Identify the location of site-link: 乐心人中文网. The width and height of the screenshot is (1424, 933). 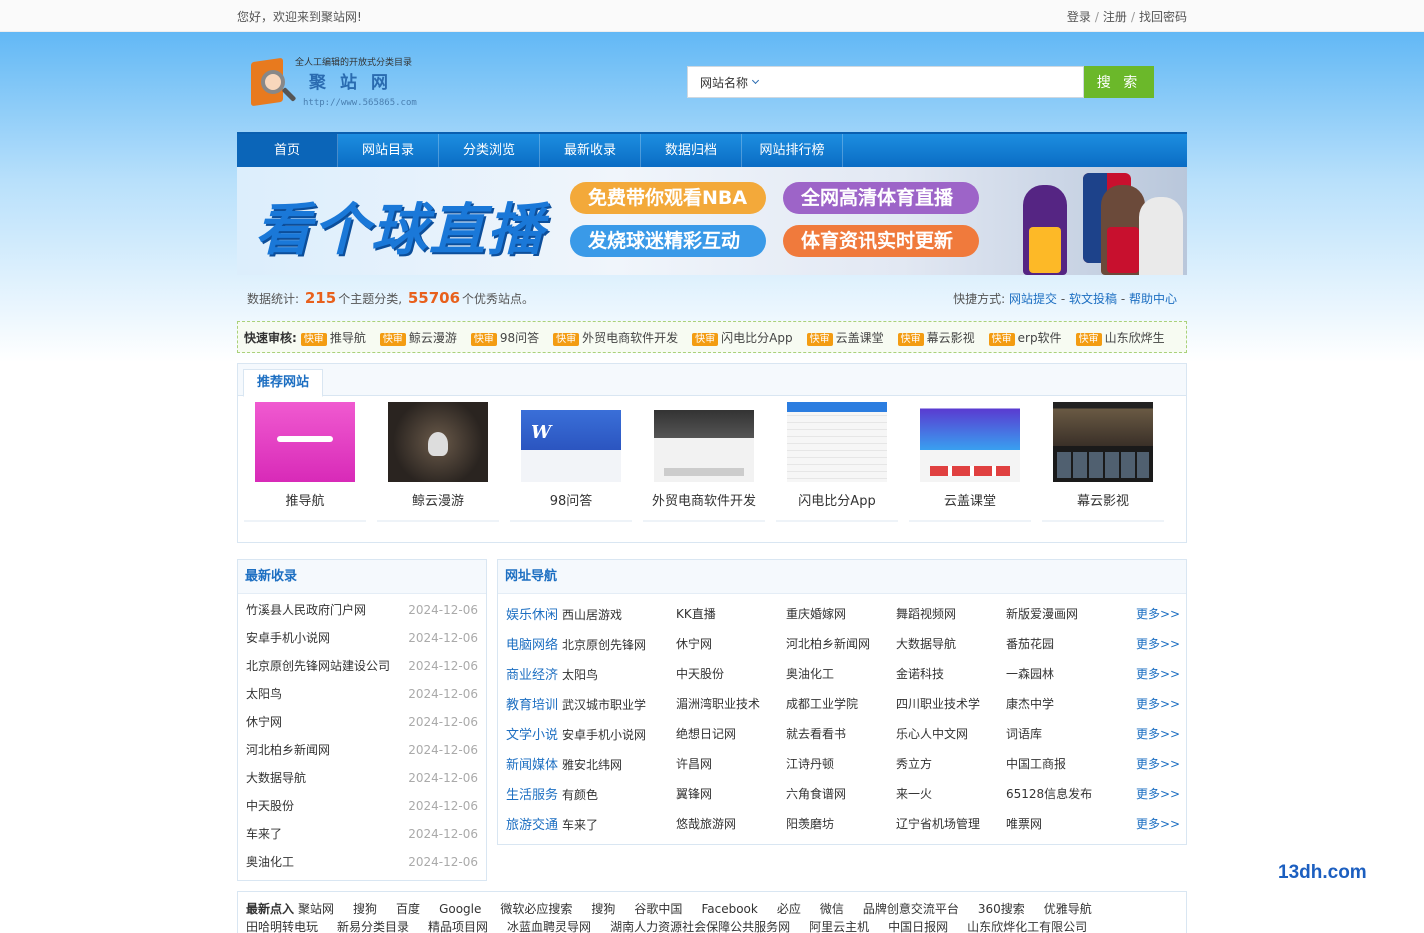
(951, 733).